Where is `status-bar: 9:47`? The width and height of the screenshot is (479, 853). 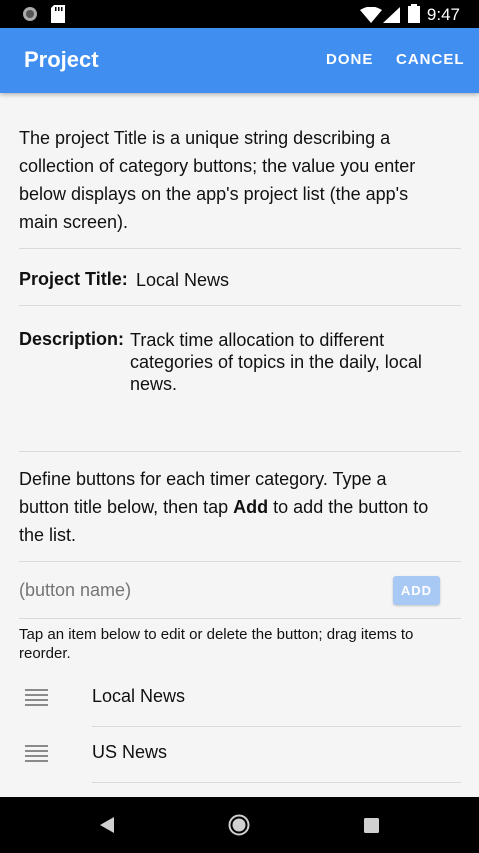
status-bar: 9:47 is located at coordinates (239, 14).